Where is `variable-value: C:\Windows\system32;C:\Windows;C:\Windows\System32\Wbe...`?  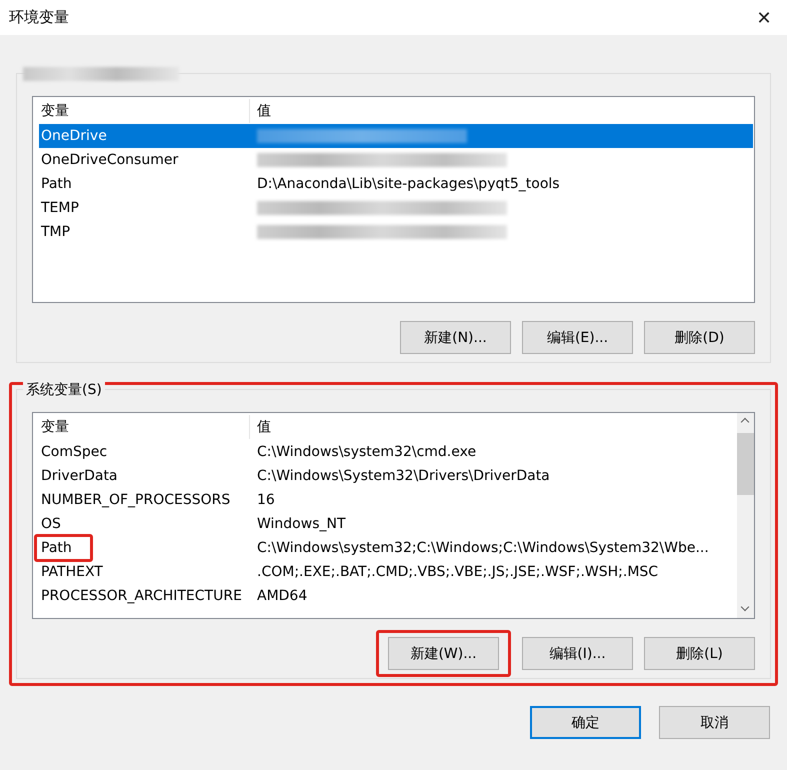 variable-value: C:\Windows\system32;C:\Windows;C:\Windows\System32\Wbe... is located at coordinates (483, 548).